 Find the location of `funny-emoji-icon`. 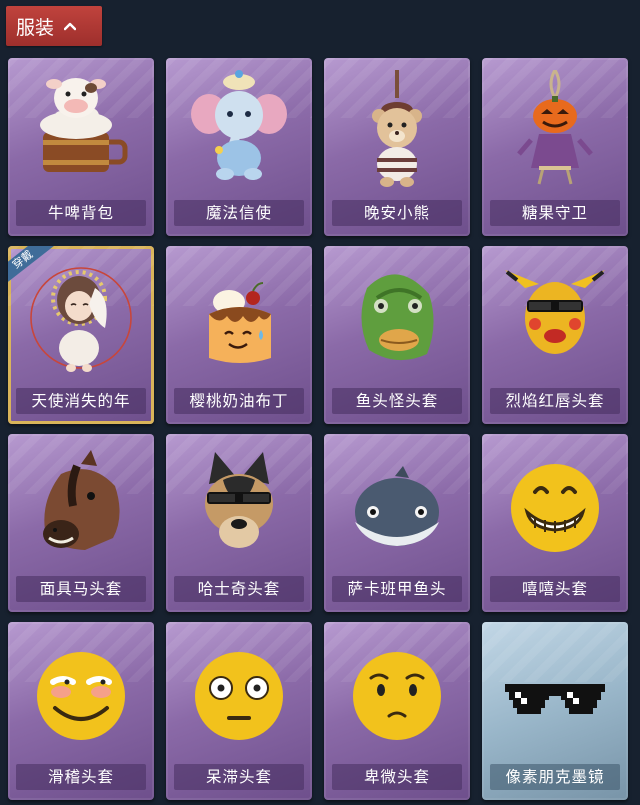

funny-emoji-icon is located at coordinates (81, 696).